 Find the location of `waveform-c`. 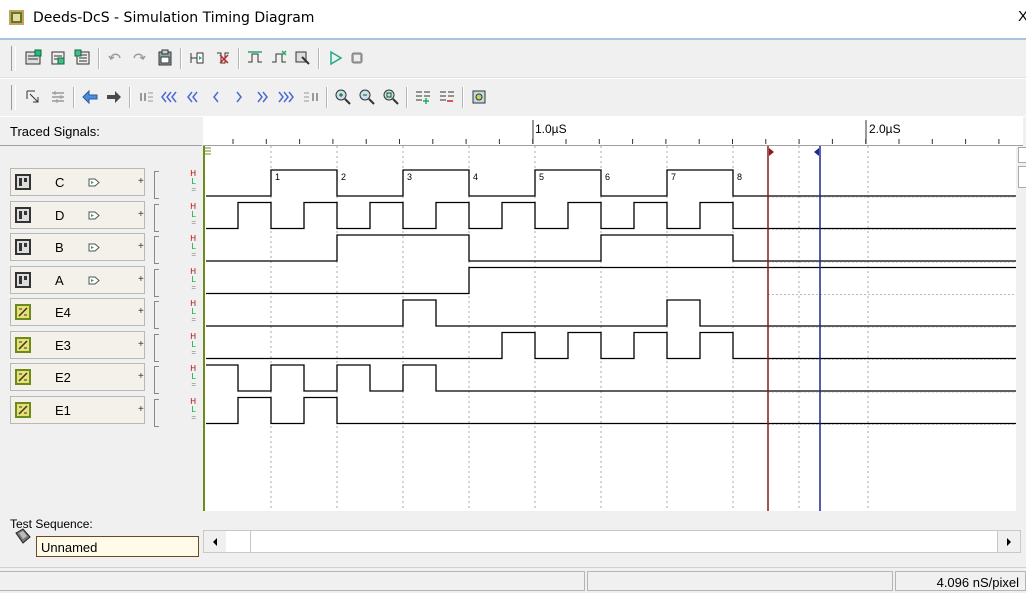

waveform-c is located at coordinates (612, 183).